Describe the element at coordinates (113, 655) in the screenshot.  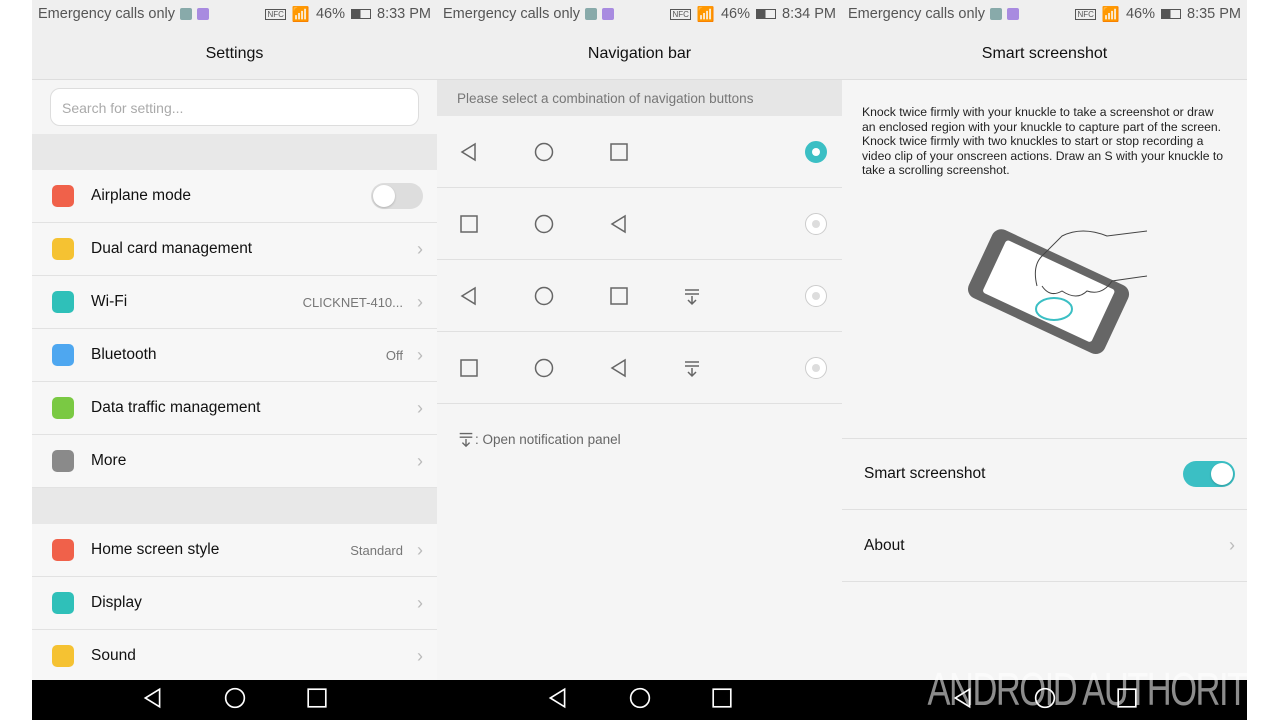
I see `settings-item-label: Sound` at that location.